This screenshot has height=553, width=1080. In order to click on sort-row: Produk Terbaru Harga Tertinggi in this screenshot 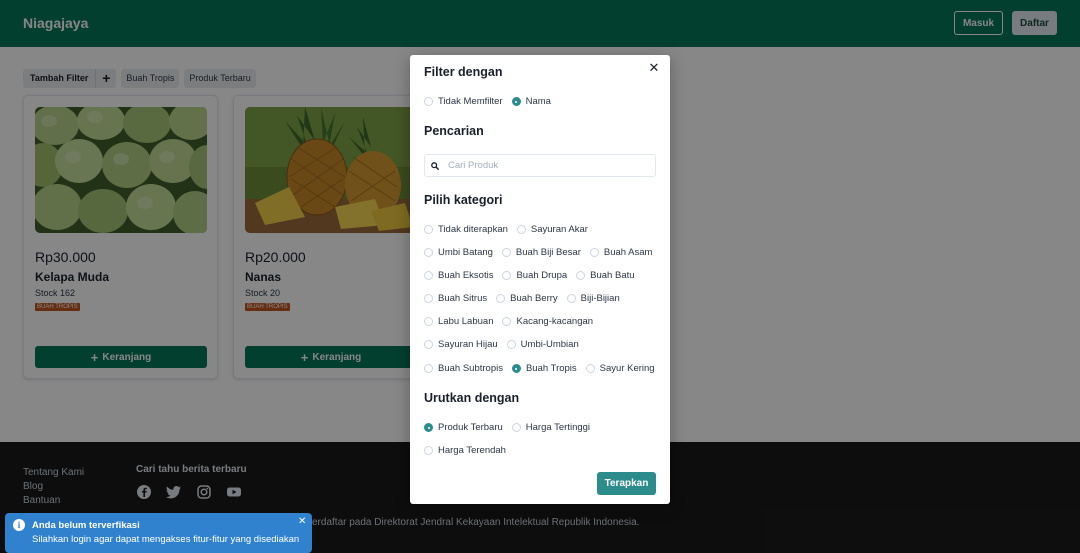, I will do `click(511, 427)`.